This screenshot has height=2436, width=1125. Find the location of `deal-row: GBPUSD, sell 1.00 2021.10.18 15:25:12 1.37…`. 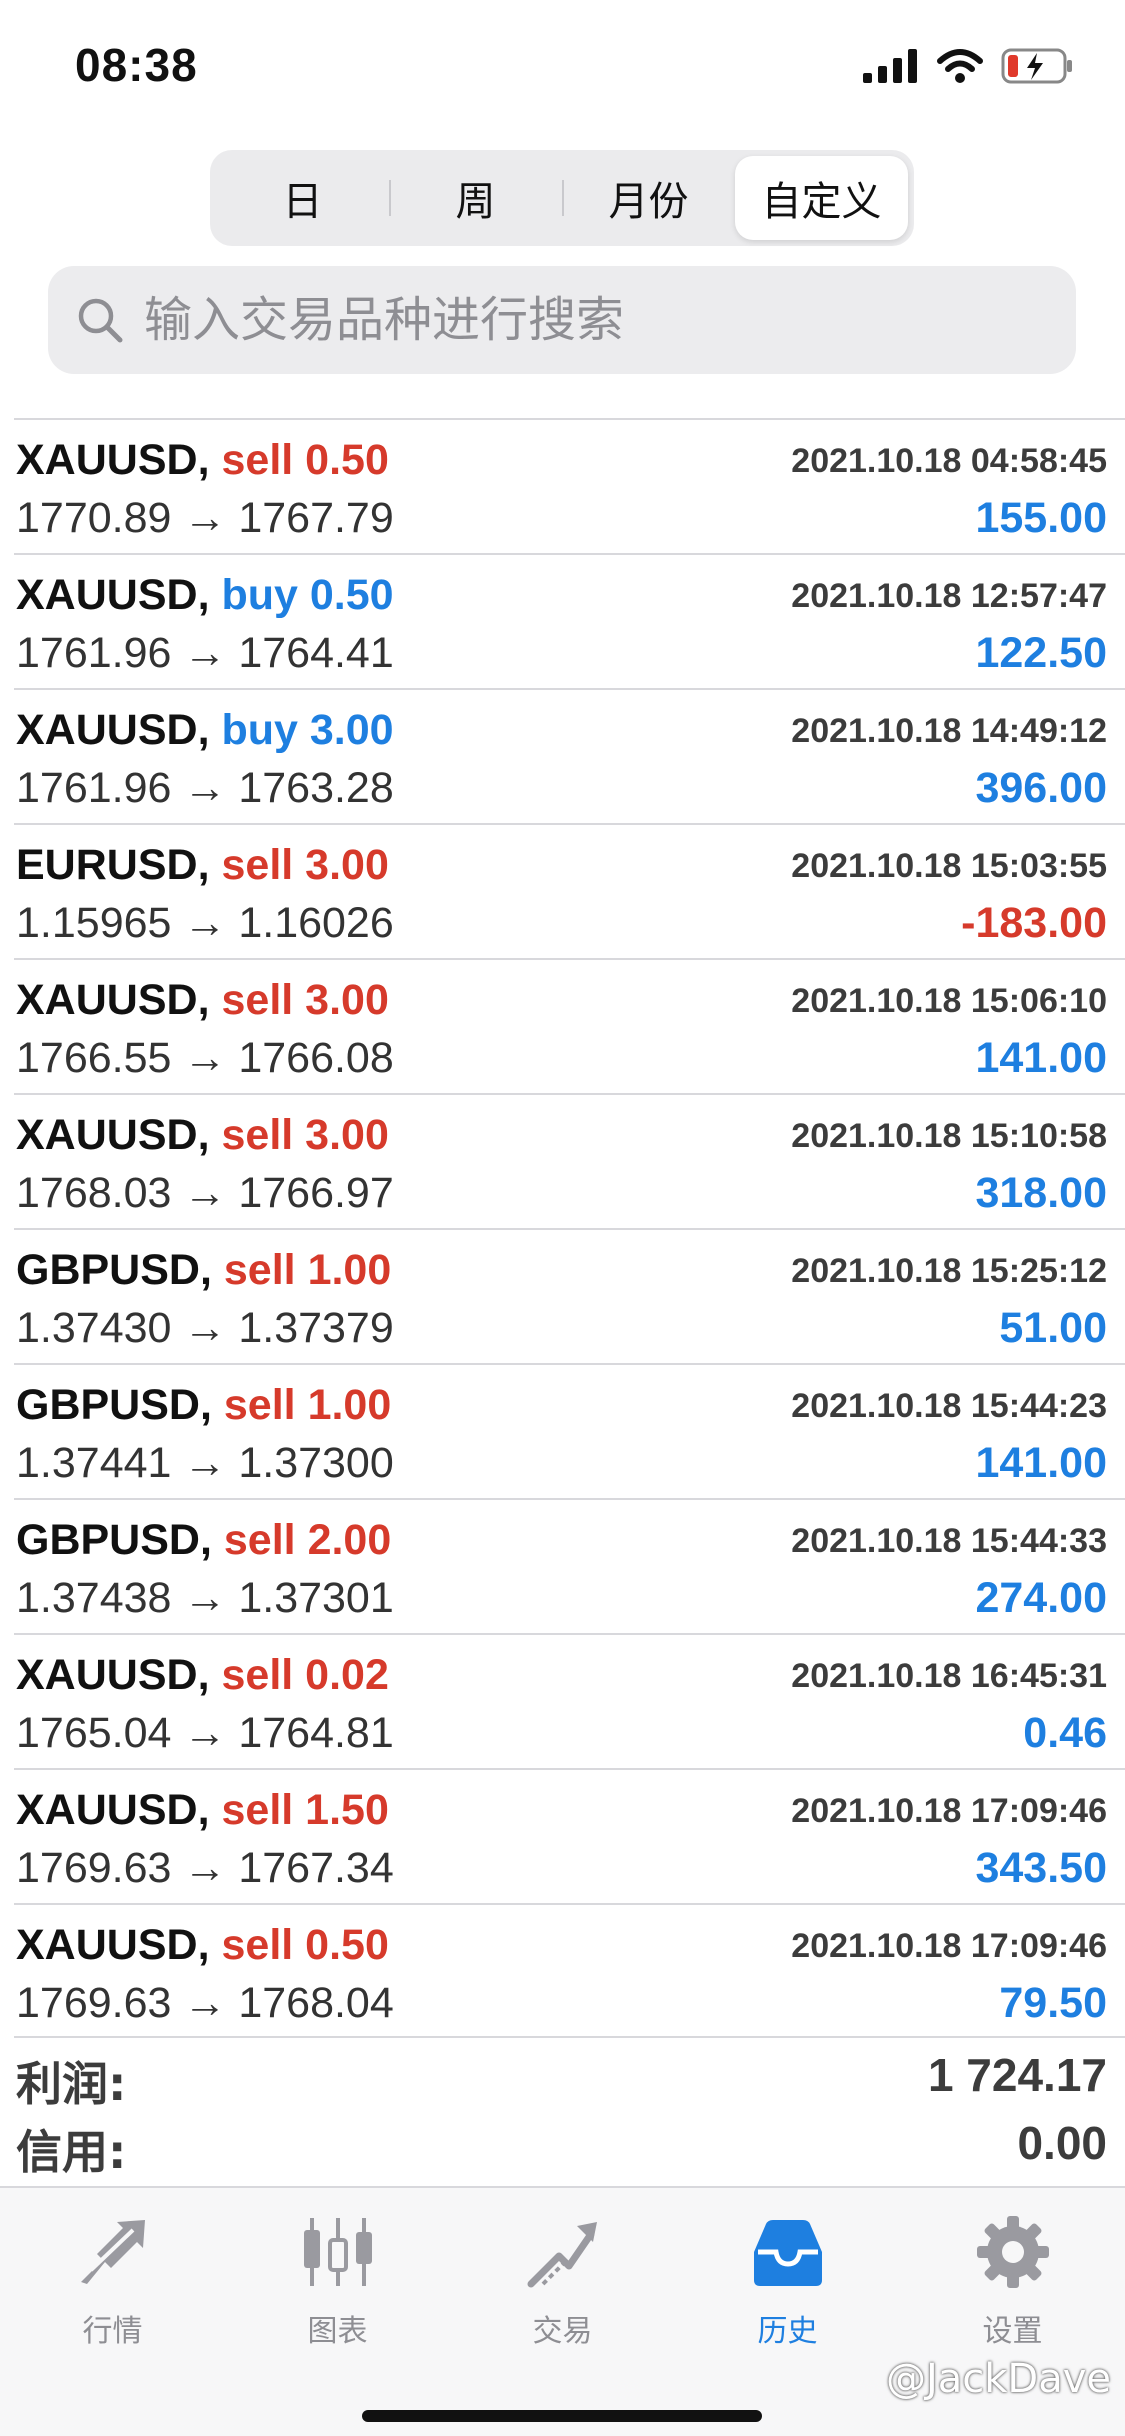

deal-row: GBPUSD, sell 1.00 2021.10.18 15:25:12 1.37… is located at coordinates (569, 1295).